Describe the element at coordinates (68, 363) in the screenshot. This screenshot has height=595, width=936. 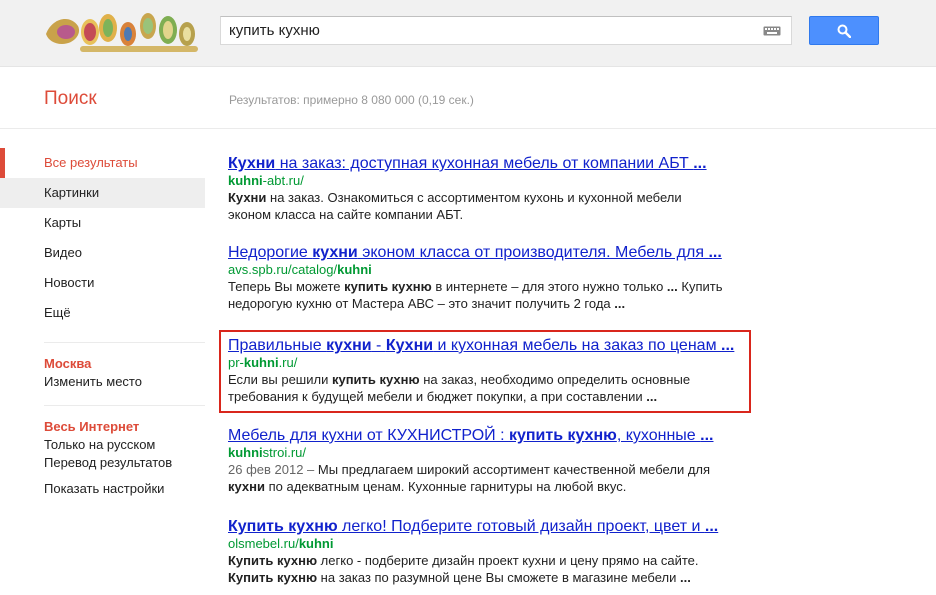
I see `location-title: Москва` at that location.